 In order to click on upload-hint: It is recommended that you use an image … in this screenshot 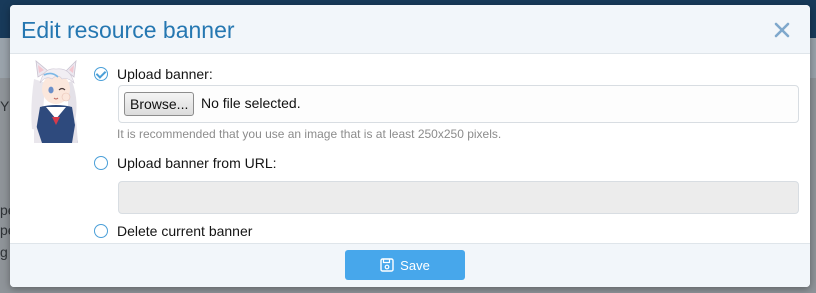, I will do `click(309, 134)`.